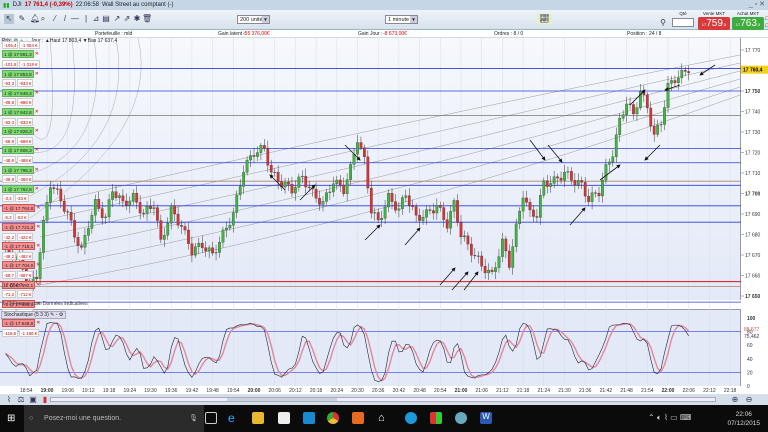 The width and height of the screenshot is (768, 432). What do you see at coordinates (19, 265) in the screenshot?
I see `order-button: -1 @ 17 704,6` at bounding box center [19, 265].